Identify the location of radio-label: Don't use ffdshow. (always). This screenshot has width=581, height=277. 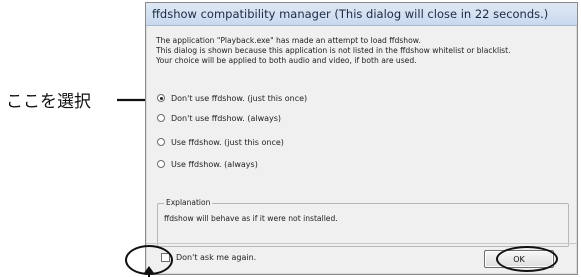
(226, 118).